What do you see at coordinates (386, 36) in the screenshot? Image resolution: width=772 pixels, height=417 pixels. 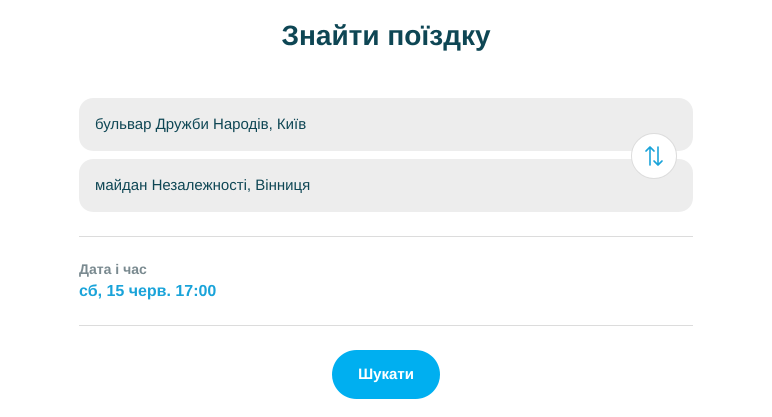 I see `page-title: Знайти поїздку` at bounding box center [386, 36].